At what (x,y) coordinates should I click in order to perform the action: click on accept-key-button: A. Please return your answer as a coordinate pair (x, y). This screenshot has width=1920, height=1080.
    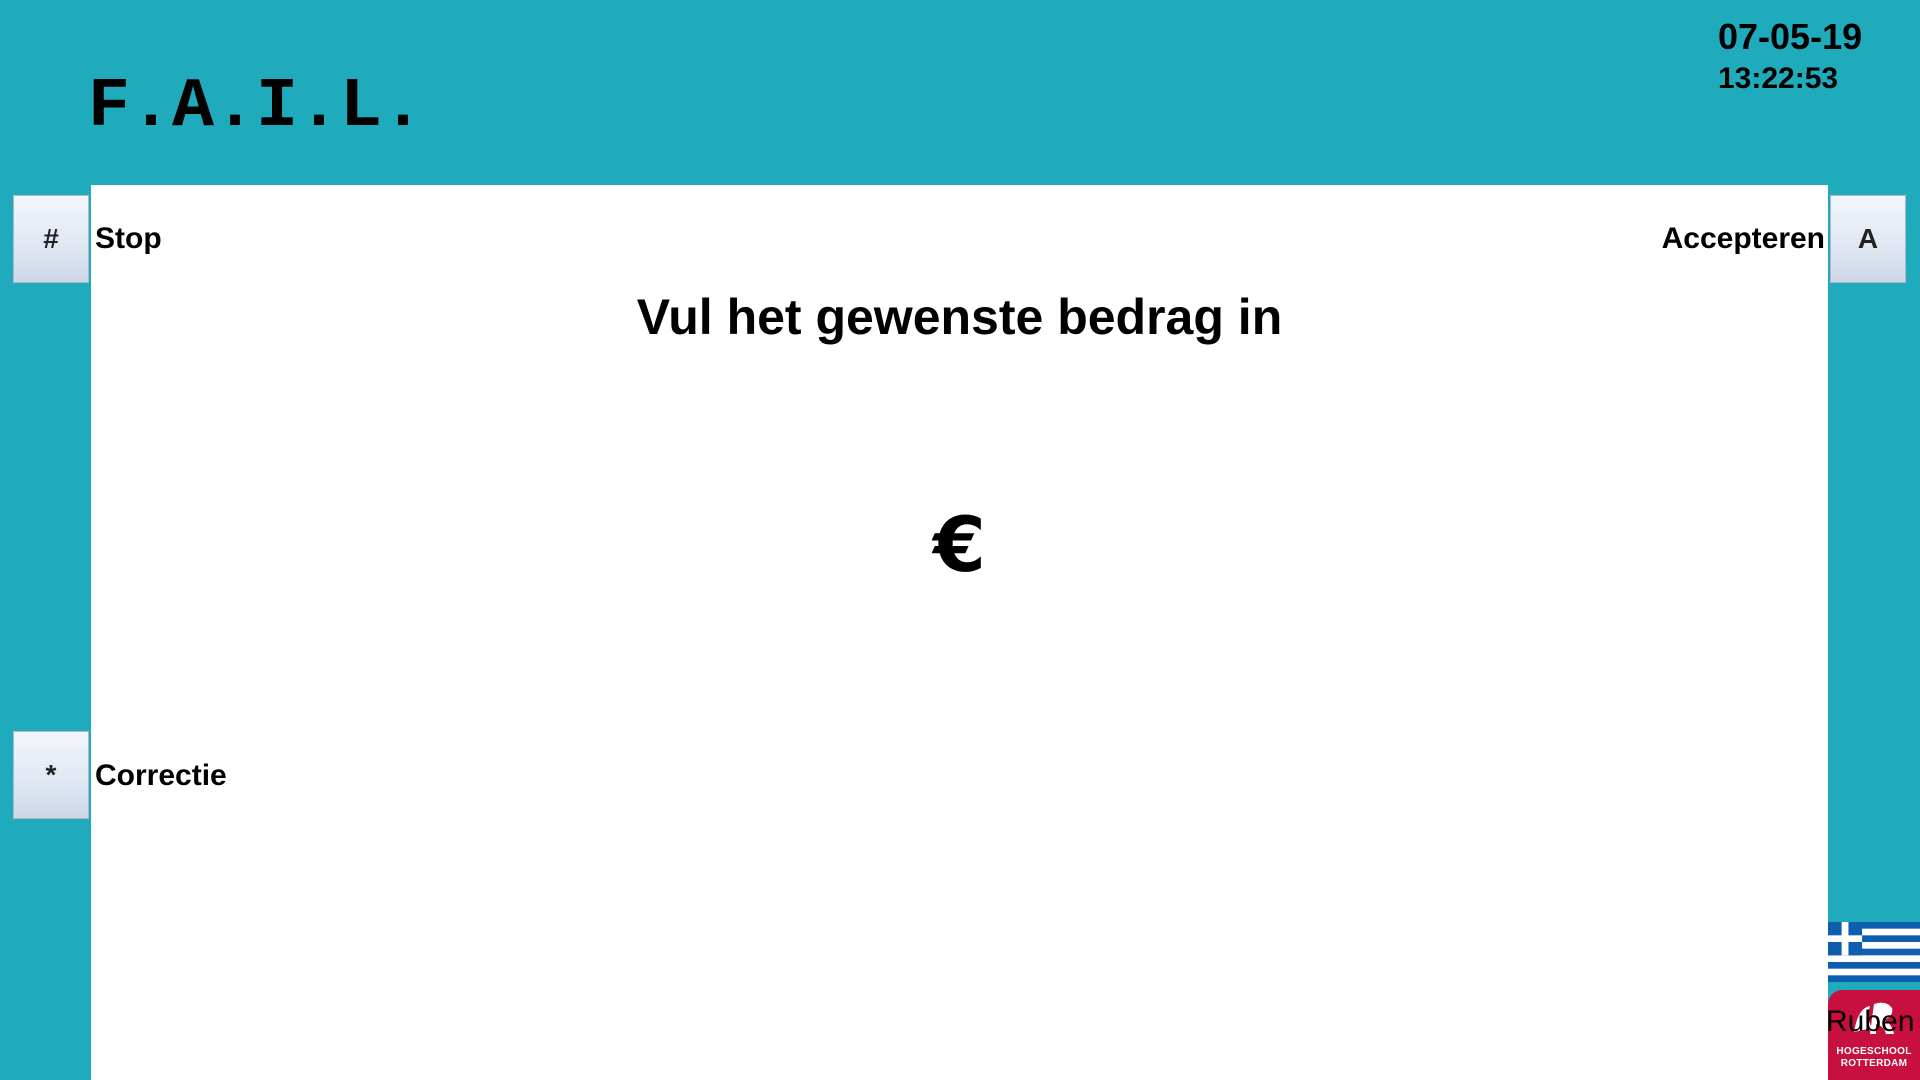
    Looking at the image, I should click on (1868, 239).